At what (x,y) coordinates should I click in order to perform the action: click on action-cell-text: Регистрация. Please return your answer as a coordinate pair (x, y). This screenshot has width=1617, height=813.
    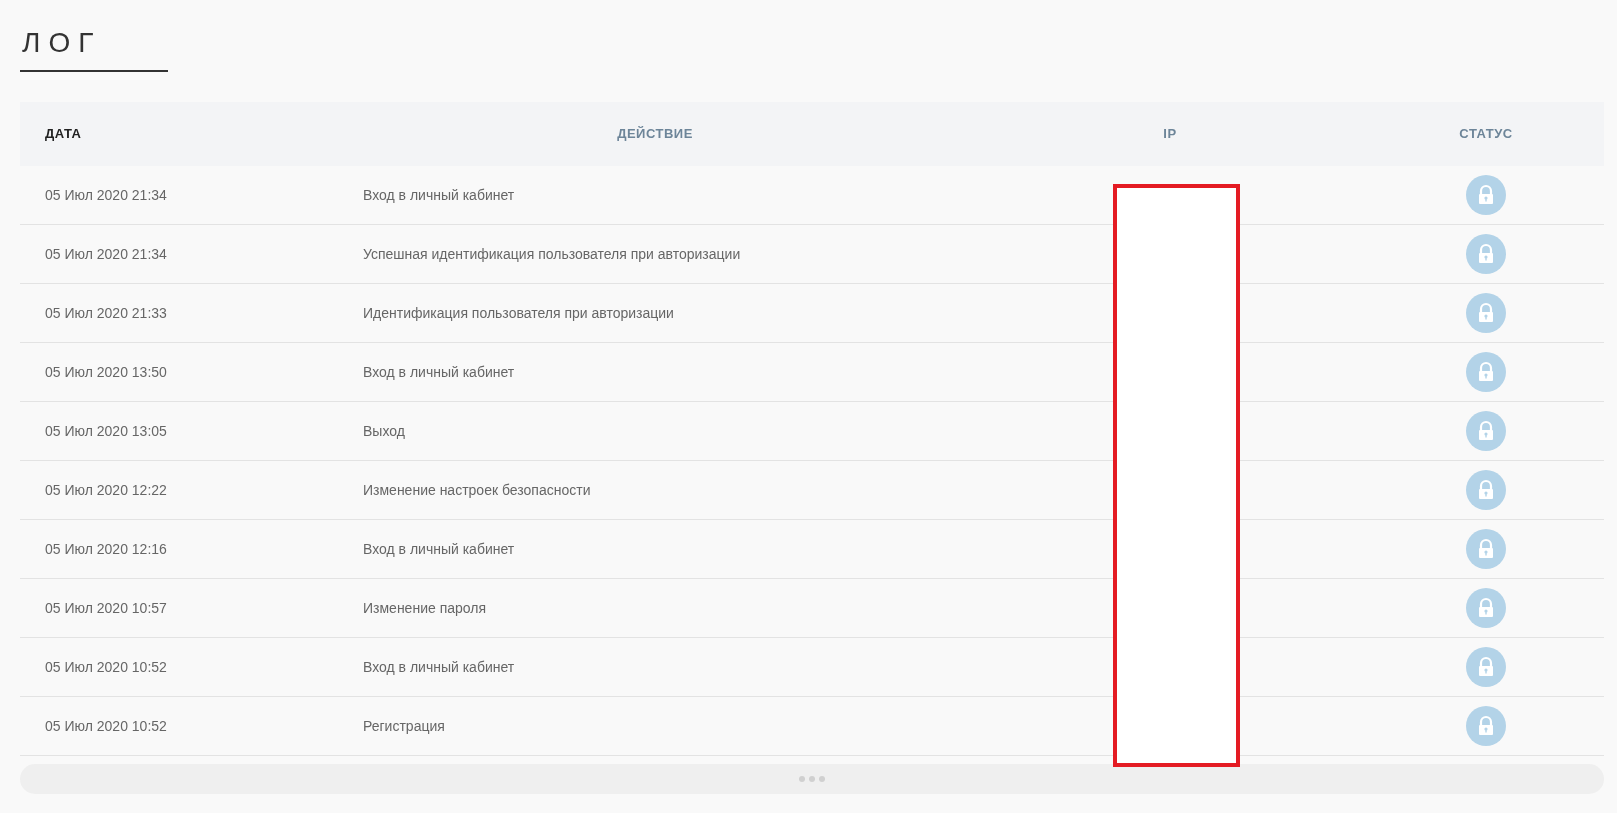
    Looking at the image, I should click on (404, 726).